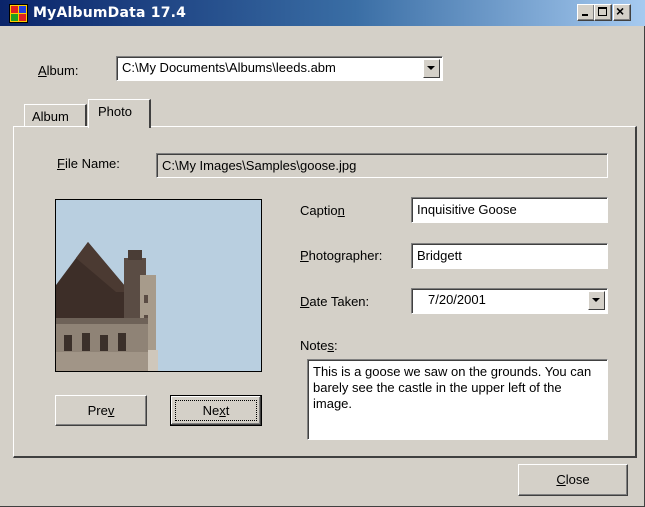 The height and width of the screenshot is (507, 645). I want to click on prev-label-text: Pre, so click(97, 410).